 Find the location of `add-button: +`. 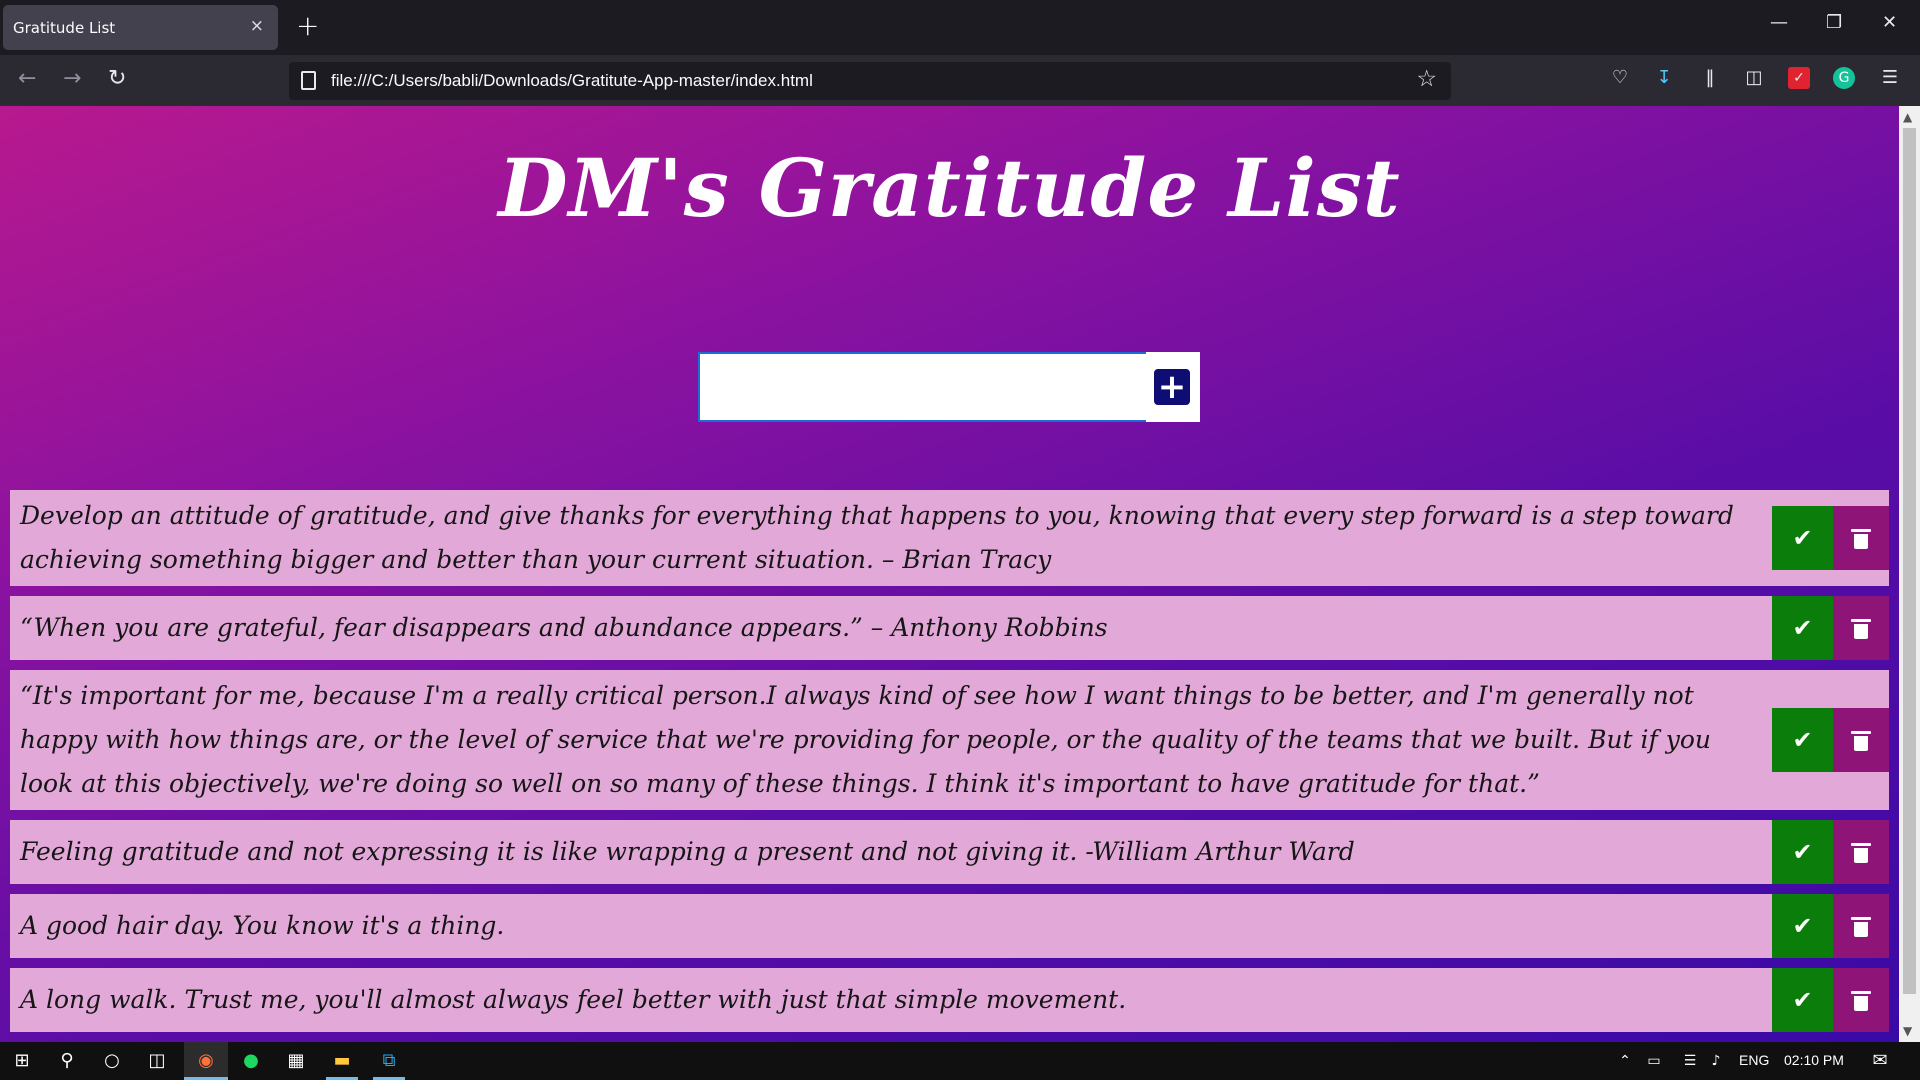

add-button: + is located at coordinates (1172, 387).